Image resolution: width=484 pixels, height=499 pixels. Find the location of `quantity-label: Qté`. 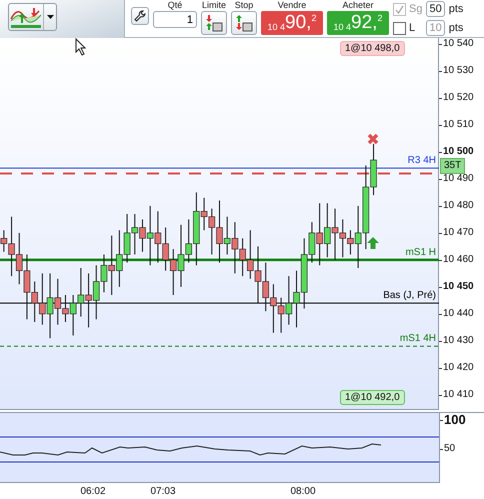

quantity-label: Qté is located at coordinates (175, 5).